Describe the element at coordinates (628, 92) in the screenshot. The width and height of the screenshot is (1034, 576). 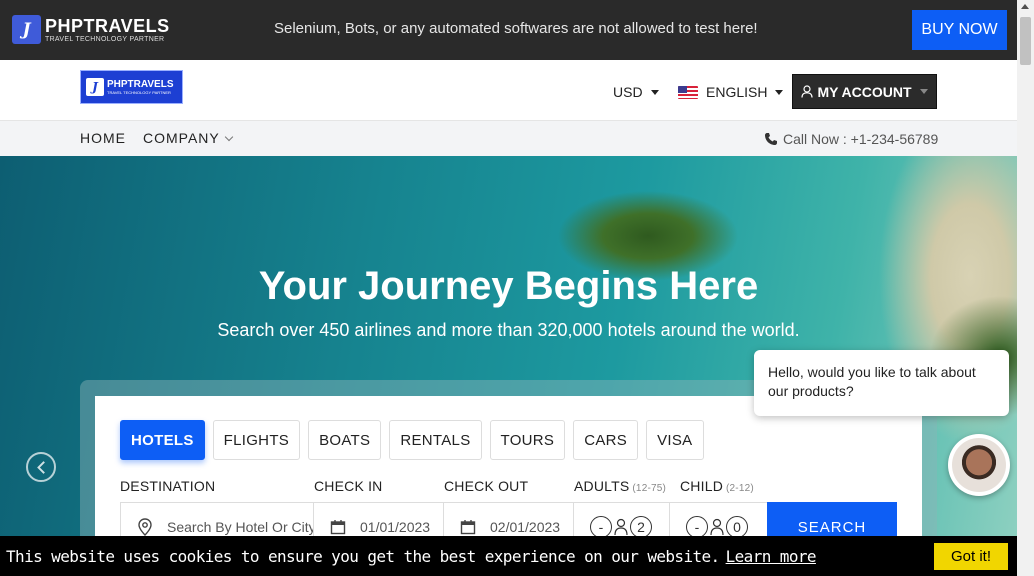
I see `currency-label: USD` at that location.